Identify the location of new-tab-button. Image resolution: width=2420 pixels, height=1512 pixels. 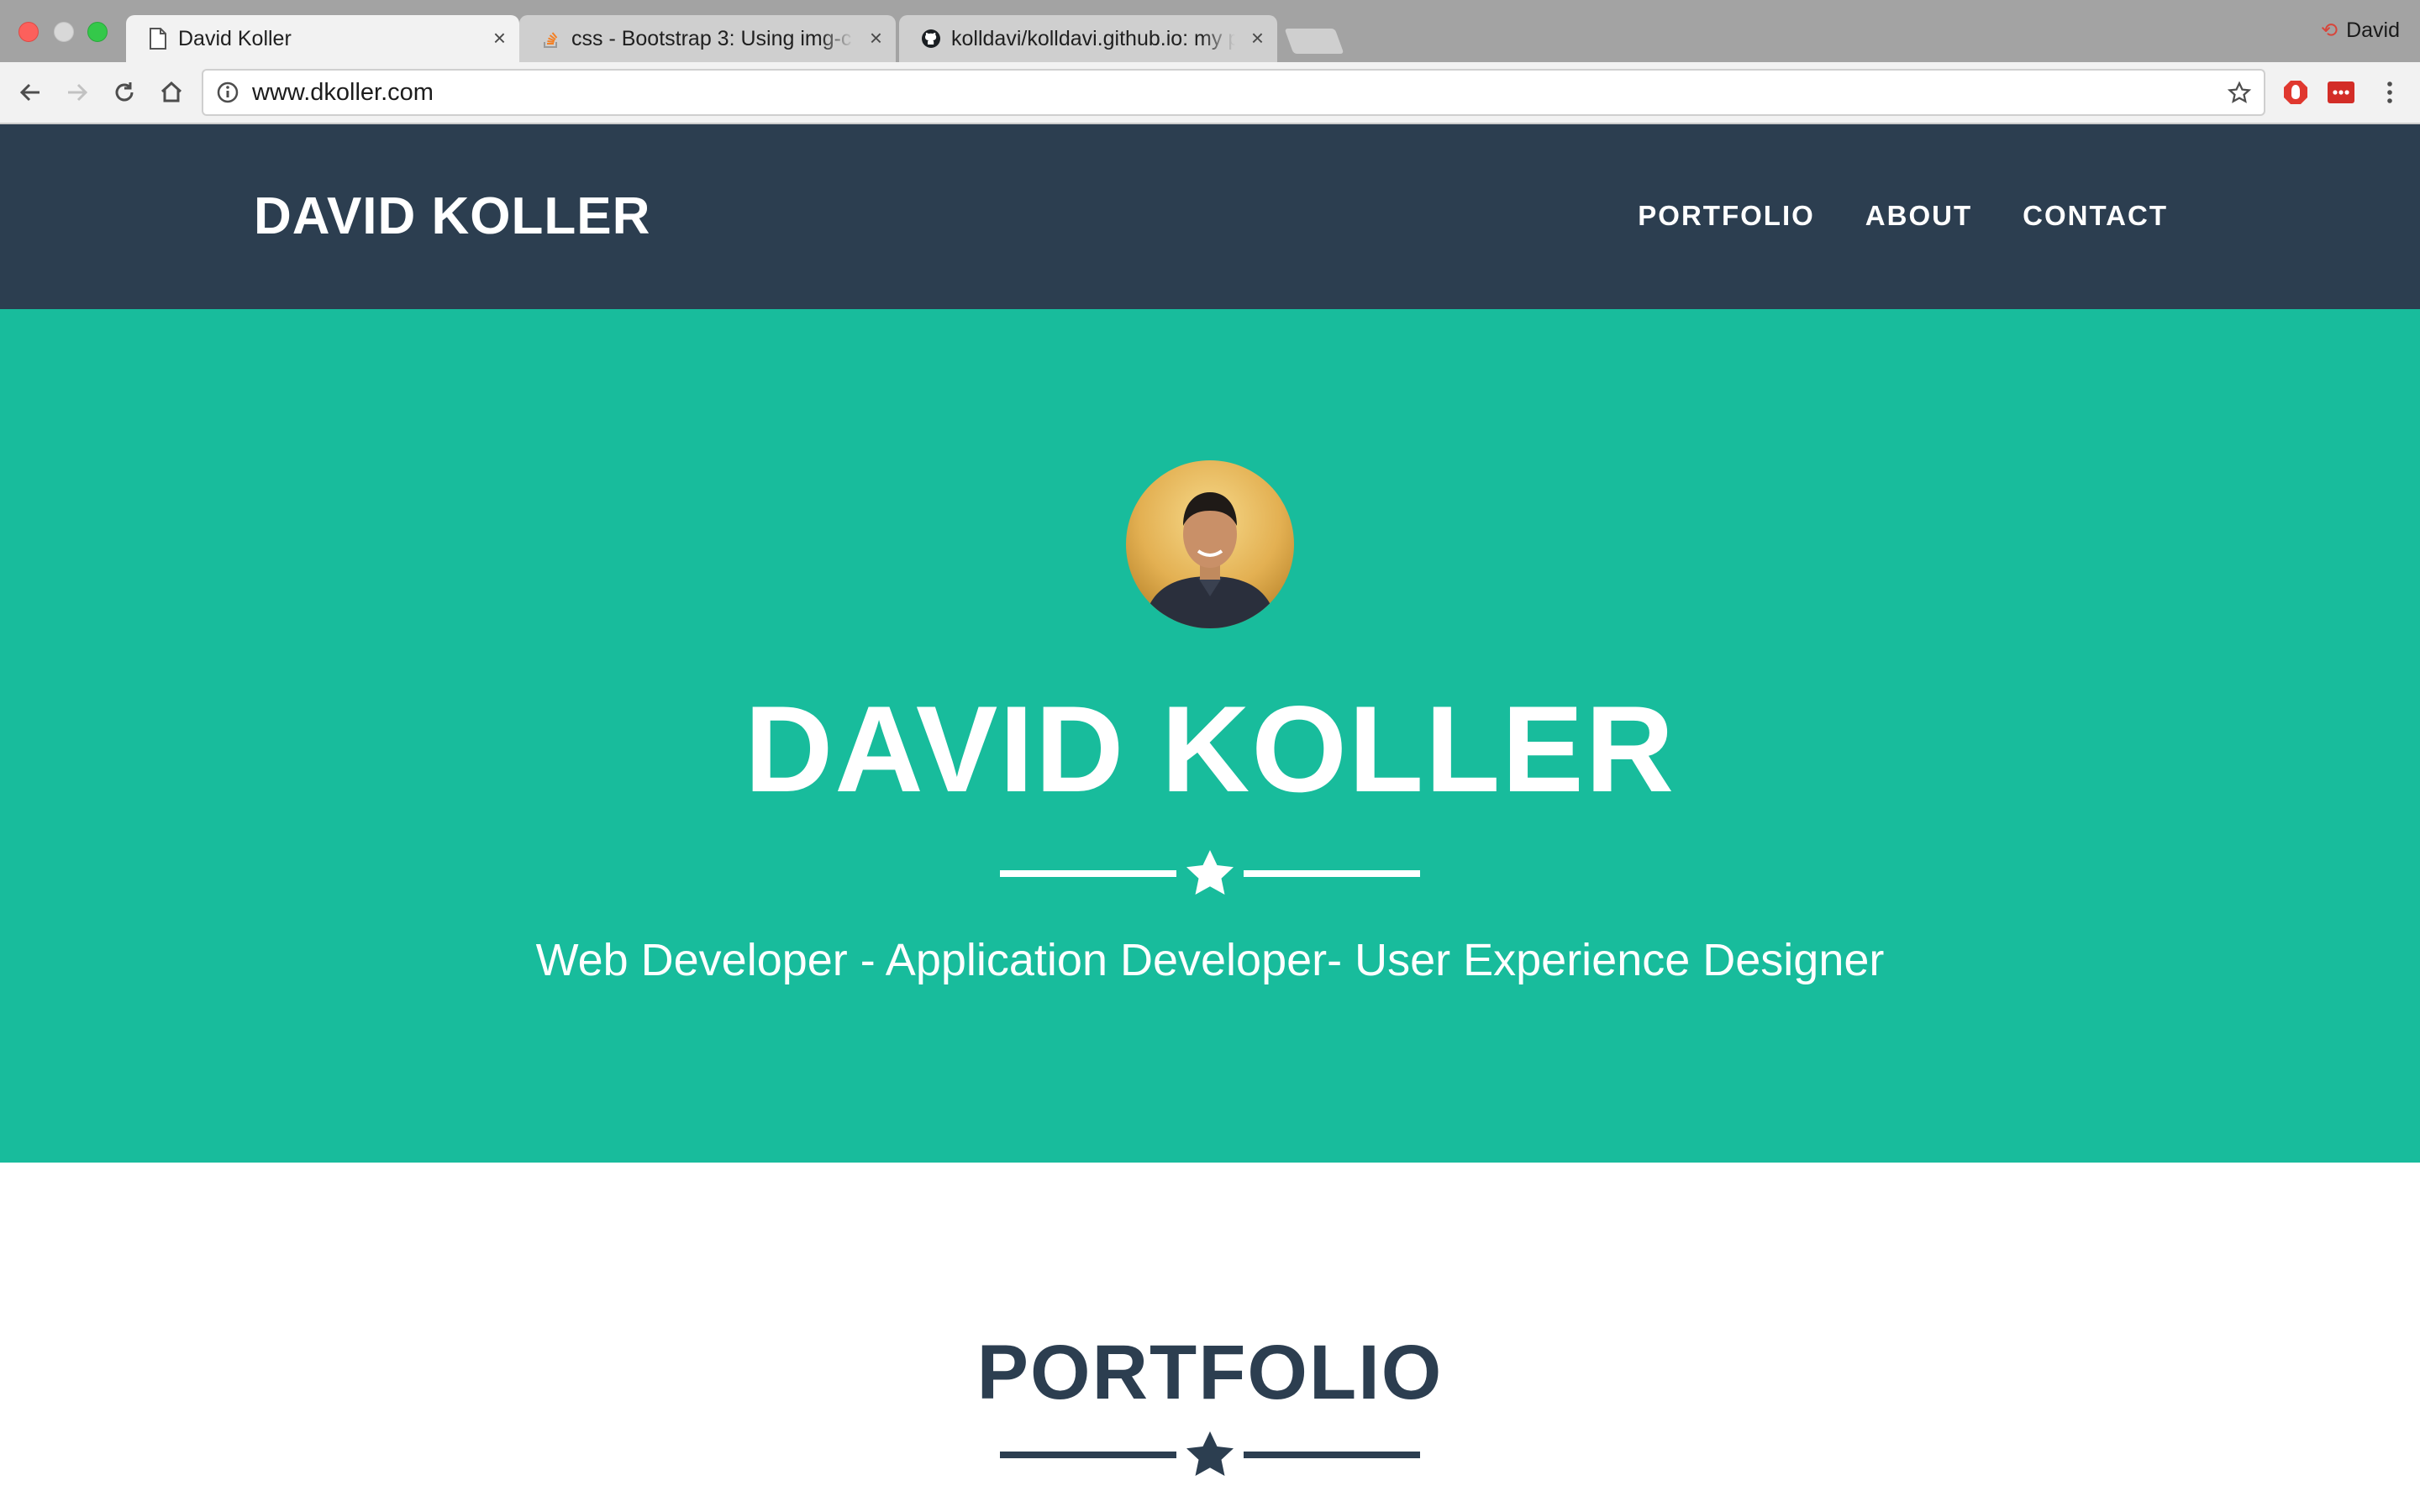
(1314, 41).